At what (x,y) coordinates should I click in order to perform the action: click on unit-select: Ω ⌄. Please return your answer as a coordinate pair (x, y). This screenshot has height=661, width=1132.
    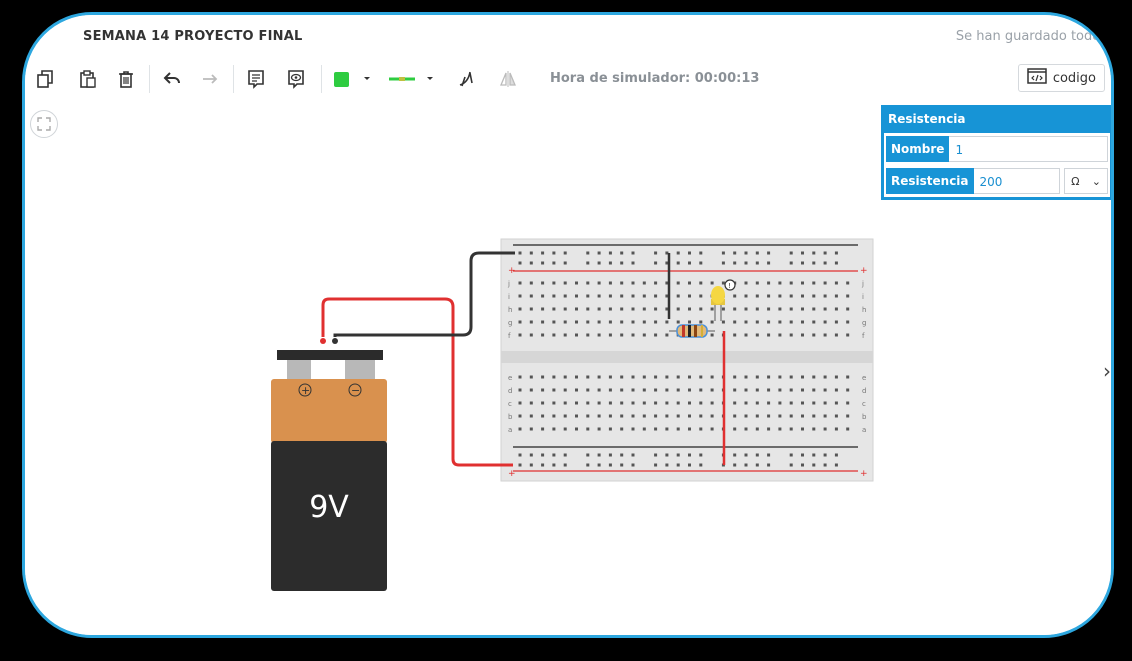
    Looking at the image, I should click on (1086, 181).